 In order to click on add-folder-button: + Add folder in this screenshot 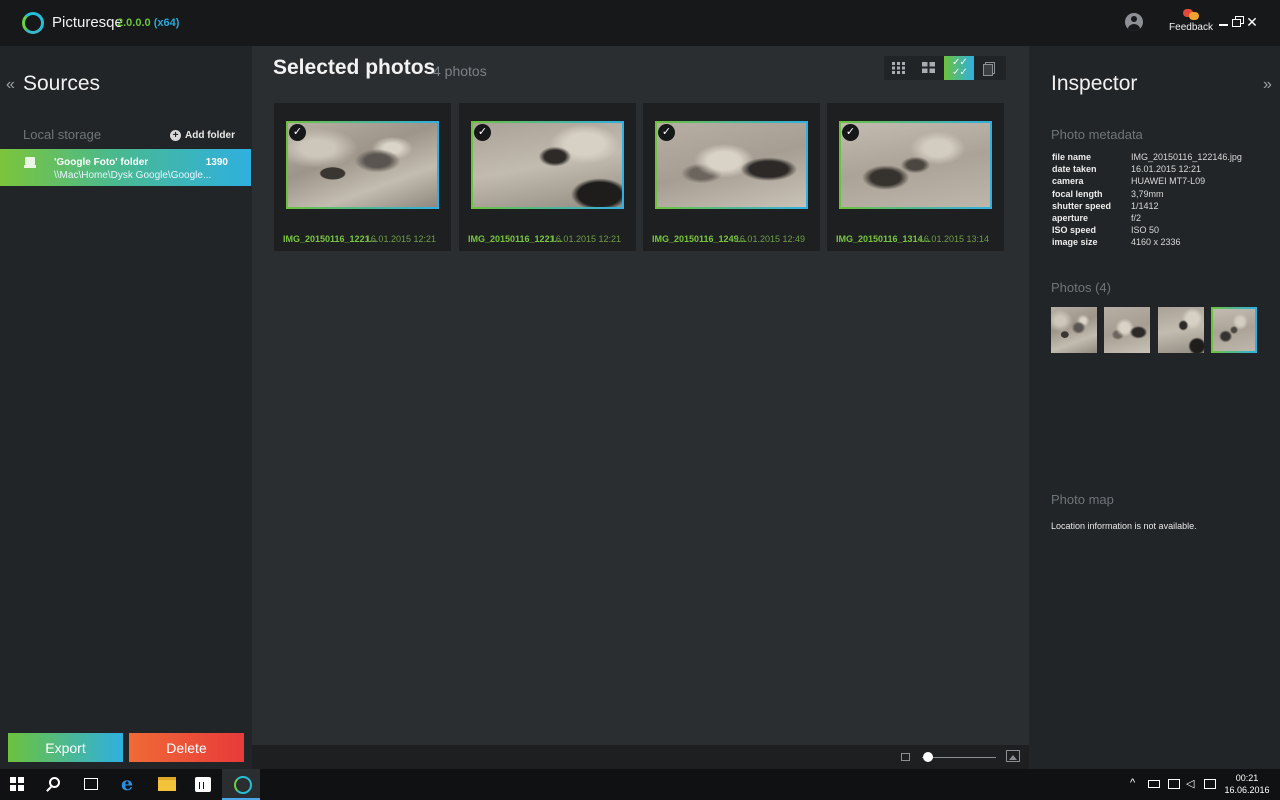, I will do `click(202, 135)`.